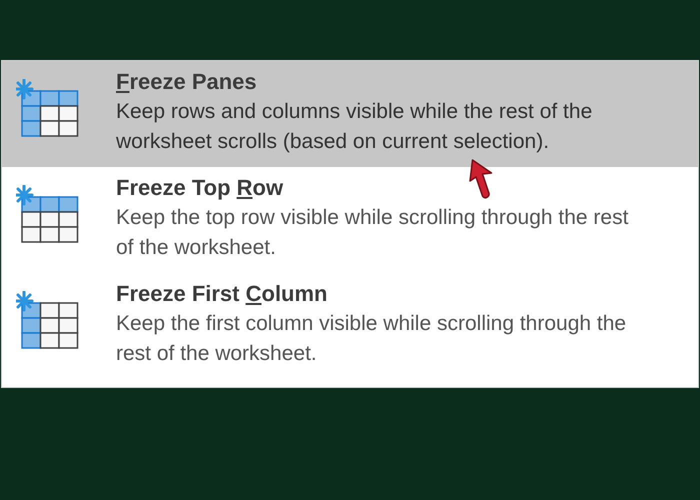 This screenshot has width=700, height=500. Describe the element at coordinates (481, 179) in the screenshot. I see `cursor-arrow-icon` at that location.